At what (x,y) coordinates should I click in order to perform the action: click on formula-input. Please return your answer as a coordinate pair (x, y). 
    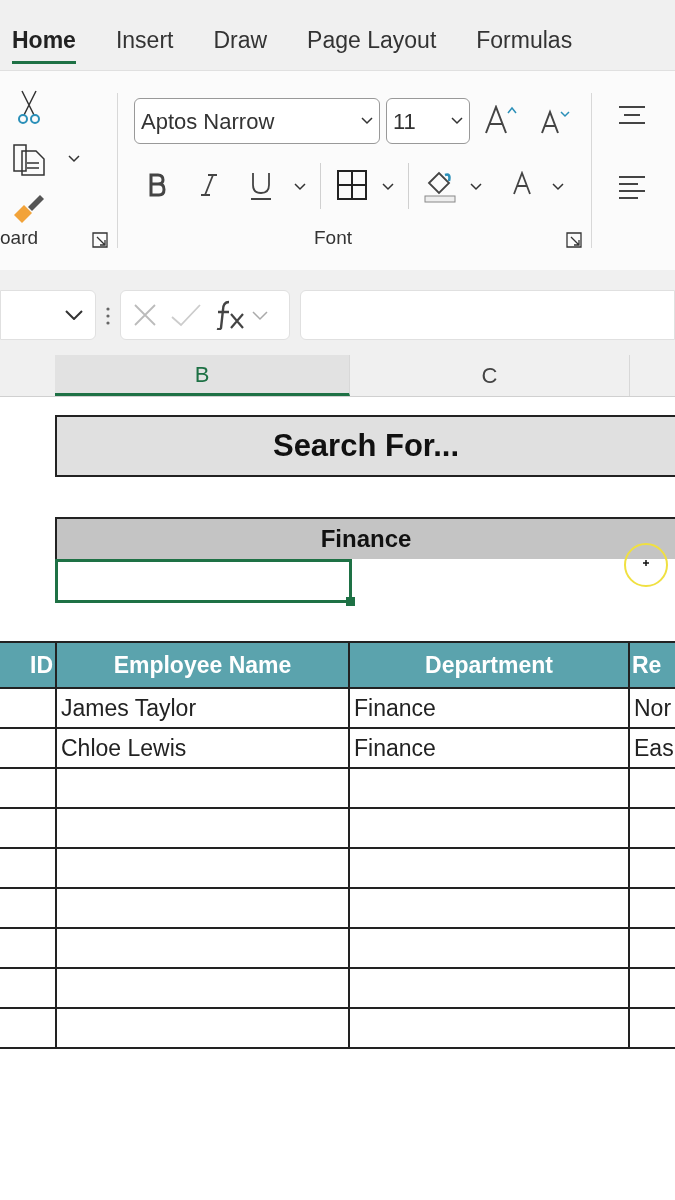
    Looking at the image, I should click on (487, 315).